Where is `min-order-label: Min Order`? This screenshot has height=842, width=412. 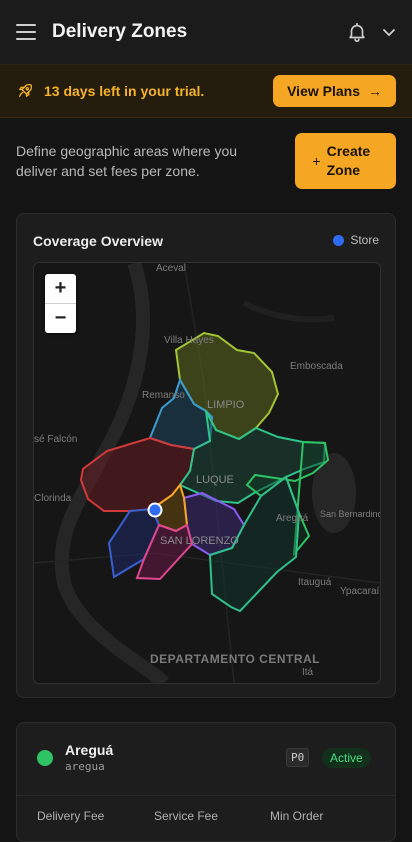
min-order-label: Min Order is located at coordinates (297, 816).